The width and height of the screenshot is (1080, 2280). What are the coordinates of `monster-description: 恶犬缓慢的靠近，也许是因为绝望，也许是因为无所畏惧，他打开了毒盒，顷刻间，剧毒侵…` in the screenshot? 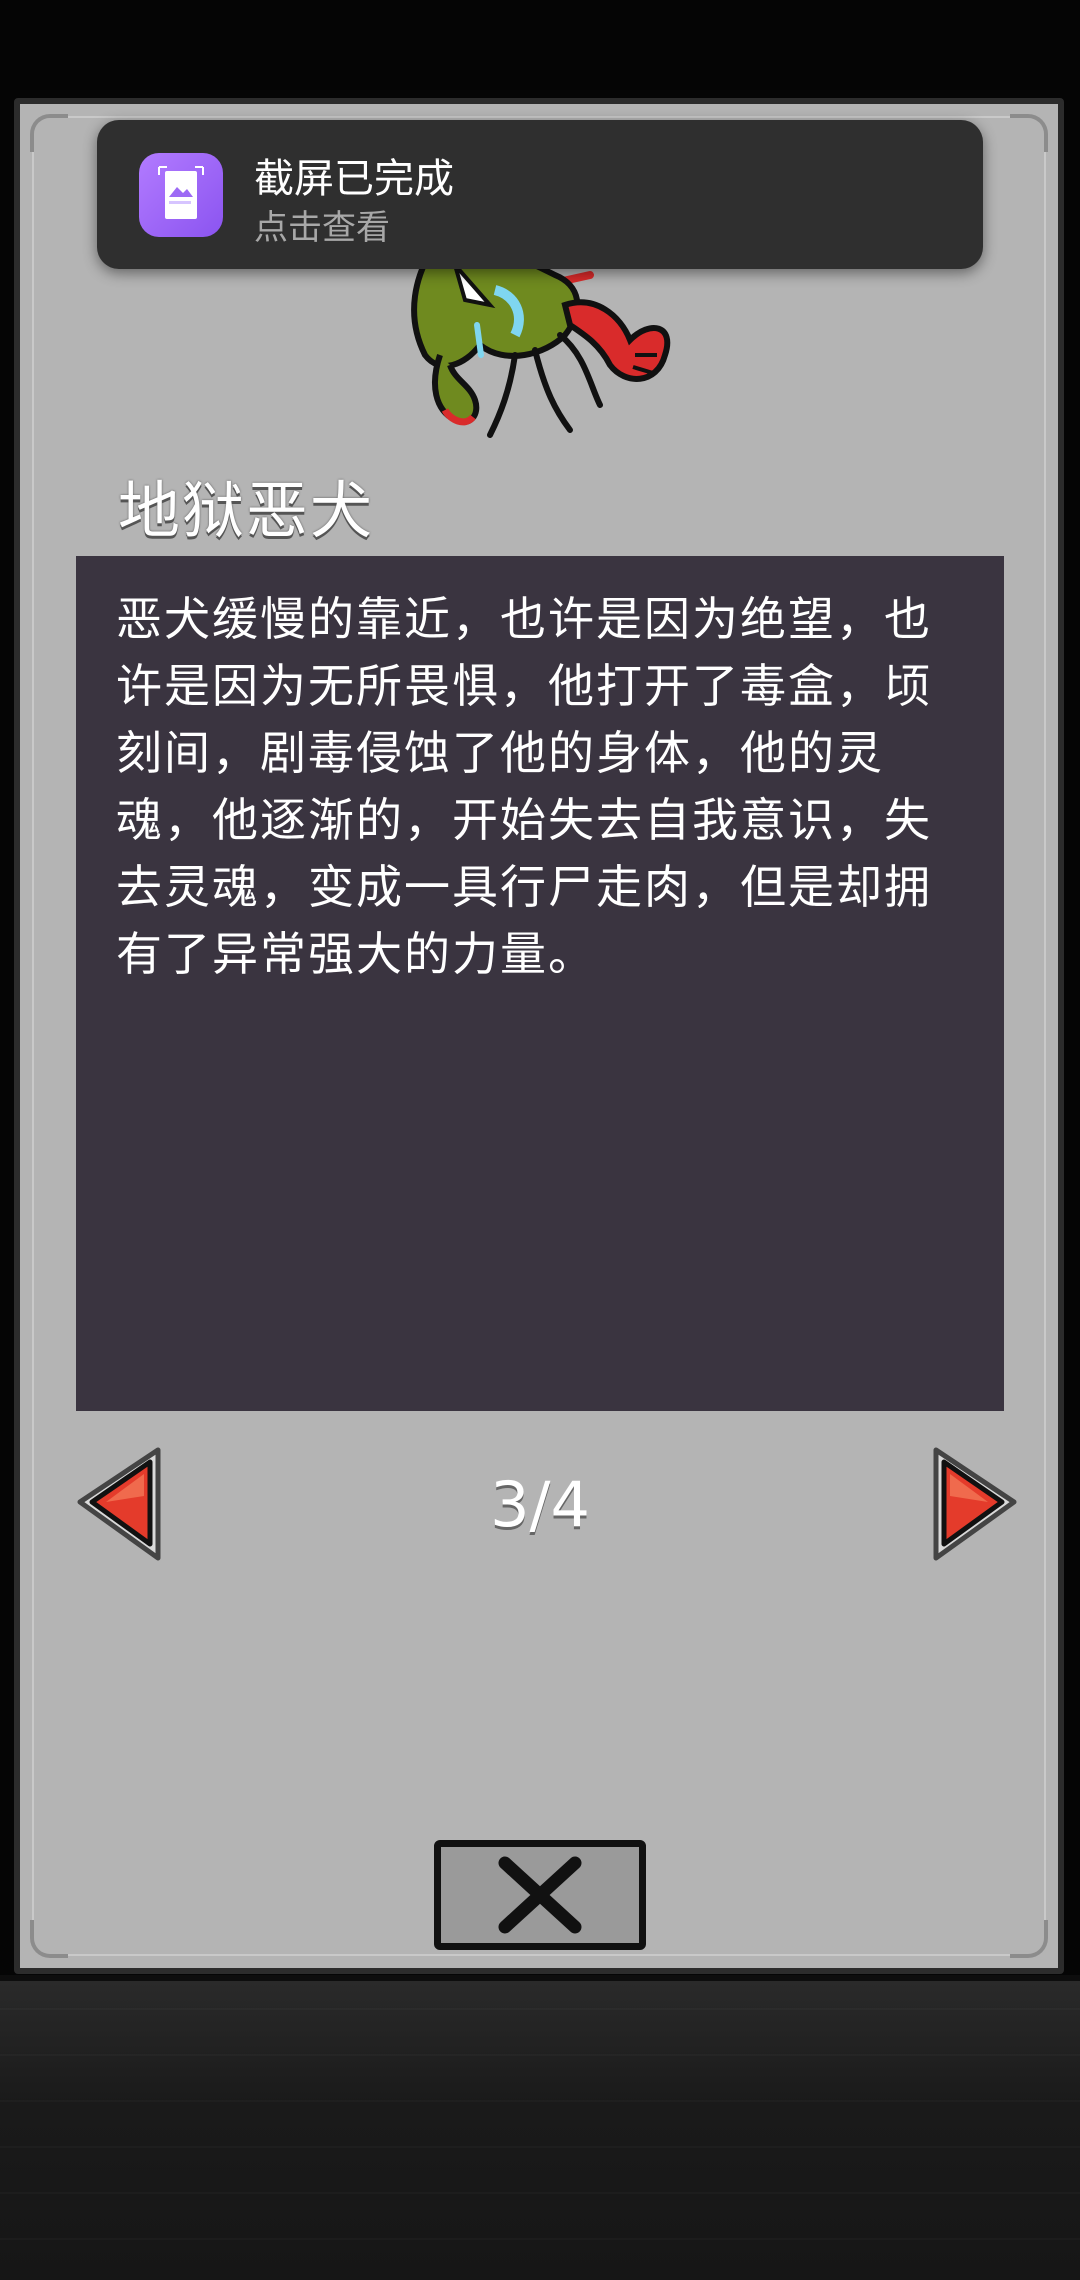 It's located at (524, 786).